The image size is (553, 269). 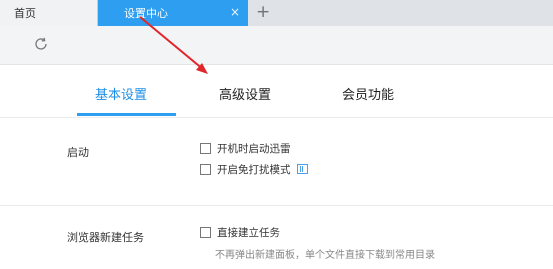 I want to click on section-label-browser-task: 浏览器新建任务, so click(x=105, y=237).